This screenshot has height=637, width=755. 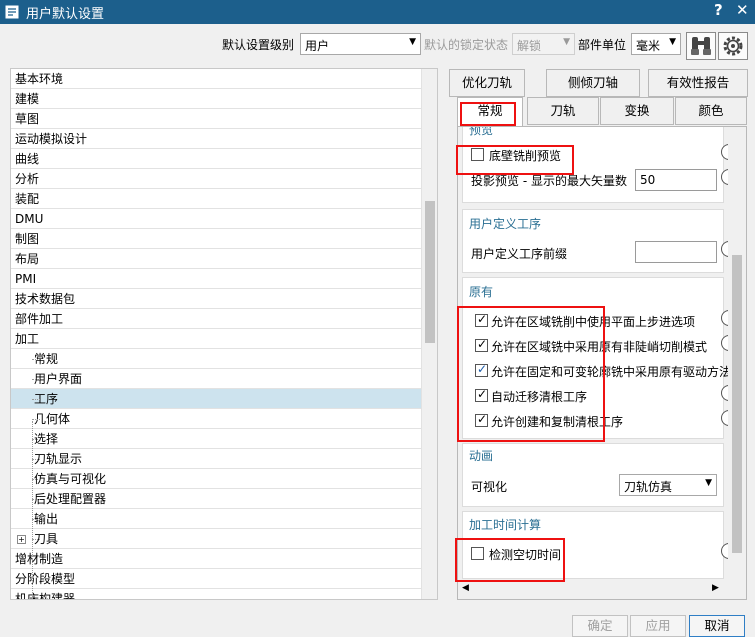 I want to click on visualize-select: 刀轨仿真 ▼, so click(x=668, y=485).